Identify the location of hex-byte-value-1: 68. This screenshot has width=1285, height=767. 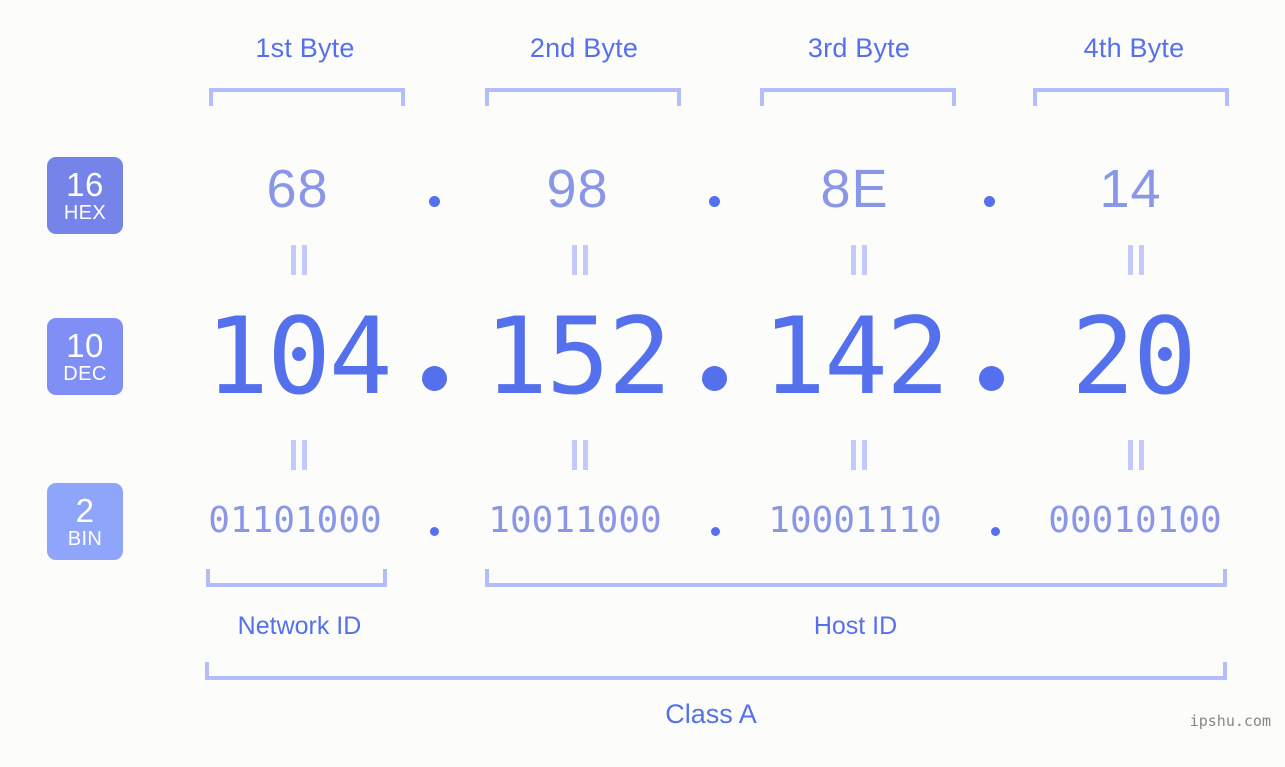
(297, 189).